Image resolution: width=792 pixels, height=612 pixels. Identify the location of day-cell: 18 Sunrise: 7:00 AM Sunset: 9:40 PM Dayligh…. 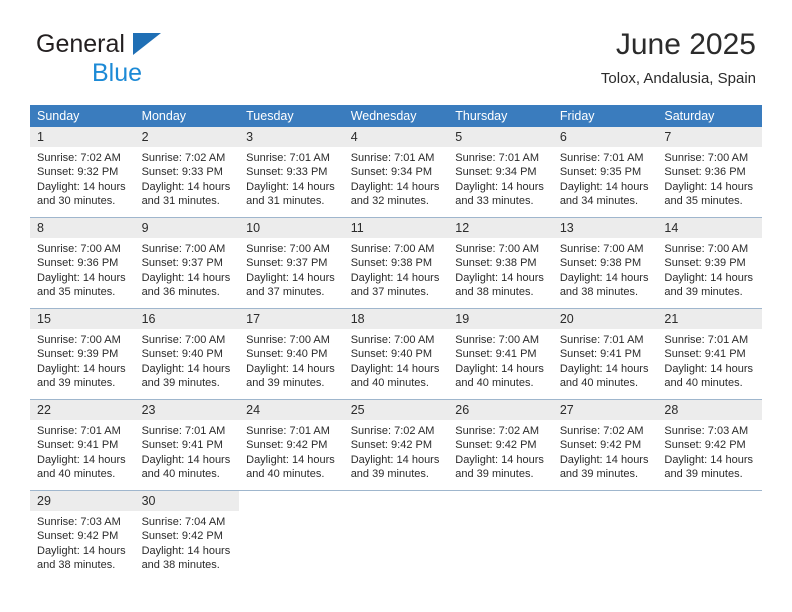
(396, 354).